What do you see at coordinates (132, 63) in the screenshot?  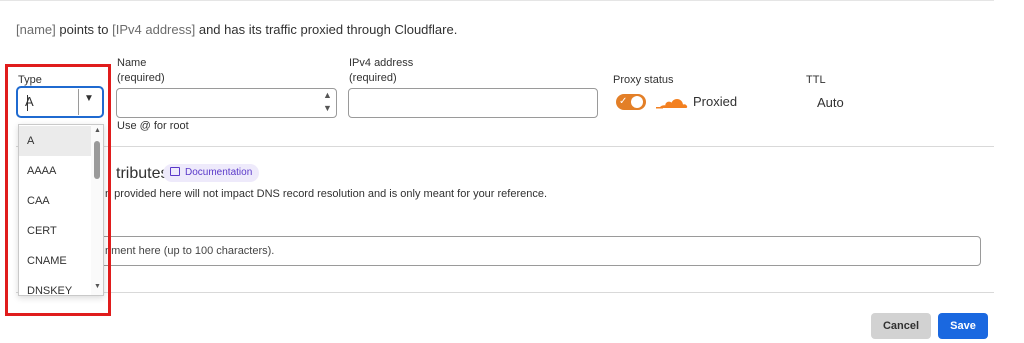 I see `name-label: Name` at bounding box center [132, 63].